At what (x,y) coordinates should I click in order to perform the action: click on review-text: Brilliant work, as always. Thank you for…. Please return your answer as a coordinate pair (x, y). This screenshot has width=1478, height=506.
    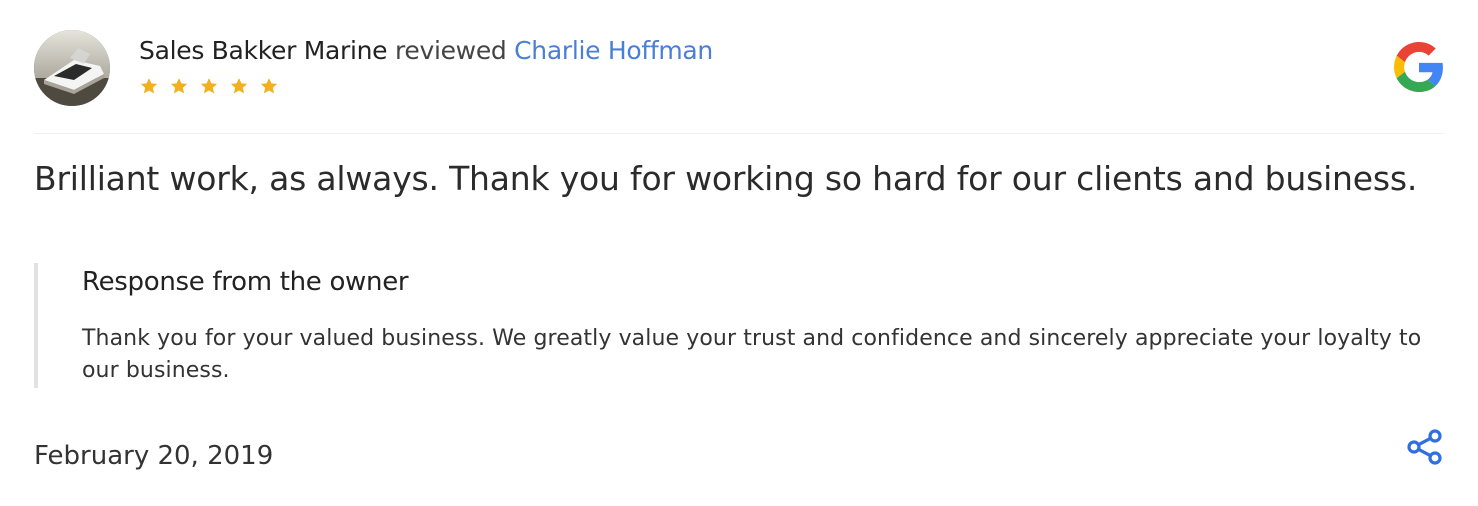
    Looking at the image, I should click on (726, 178).